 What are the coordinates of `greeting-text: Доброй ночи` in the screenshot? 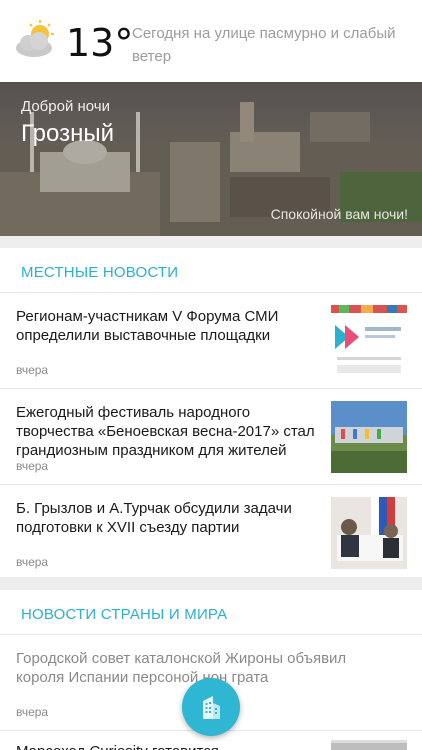 It's located at (65, 106).